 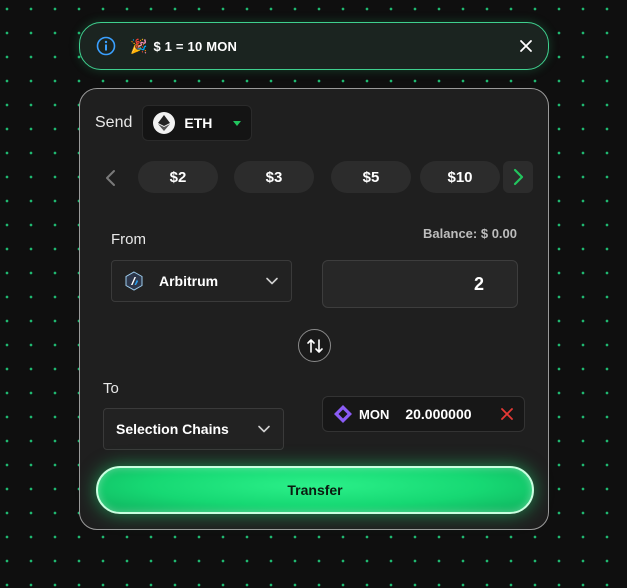 What do you see at coordinates (134, 281) in the screenshot?
I see `arbitrum-icon` at bounding box center [134, 281].